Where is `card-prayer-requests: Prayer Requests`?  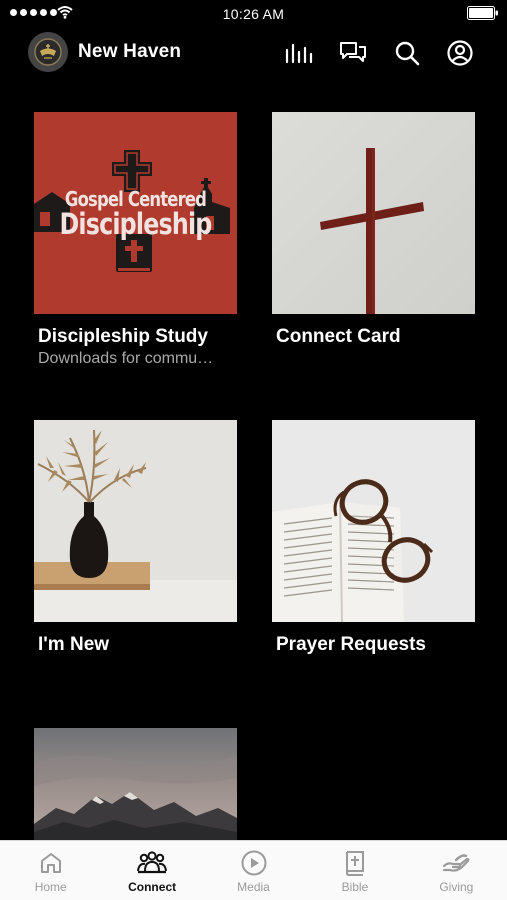 card-prayer-requests: Prayer Requests is located at coordinates (373, 538).